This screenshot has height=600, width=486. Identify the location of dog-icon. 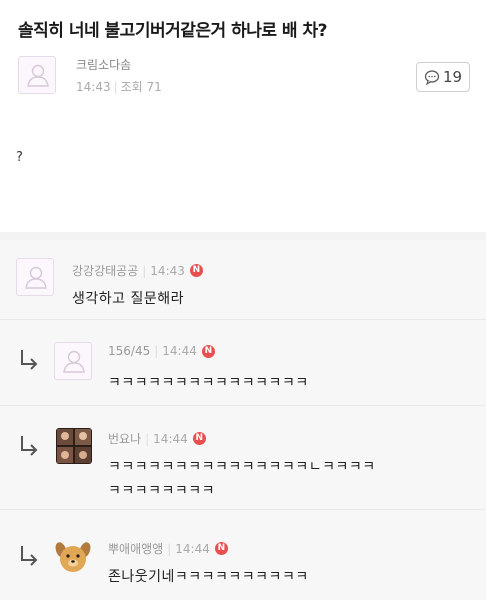
(73, 557).